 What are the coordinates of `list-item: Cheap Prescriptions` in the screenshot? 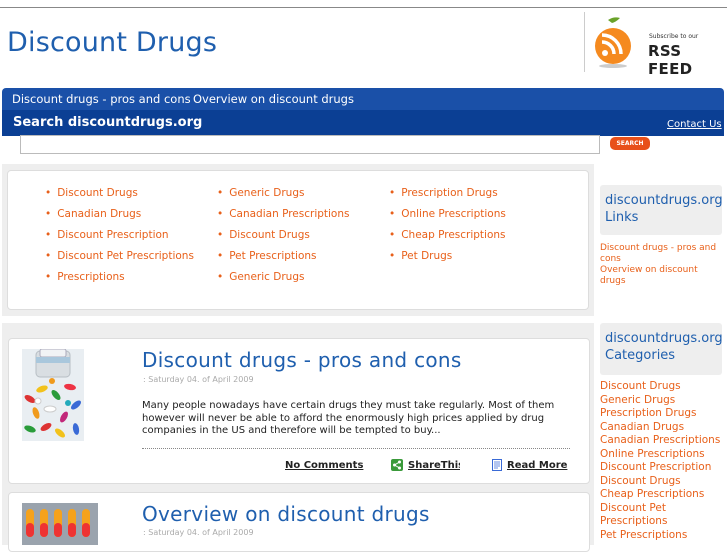 It's located at (447, 239).